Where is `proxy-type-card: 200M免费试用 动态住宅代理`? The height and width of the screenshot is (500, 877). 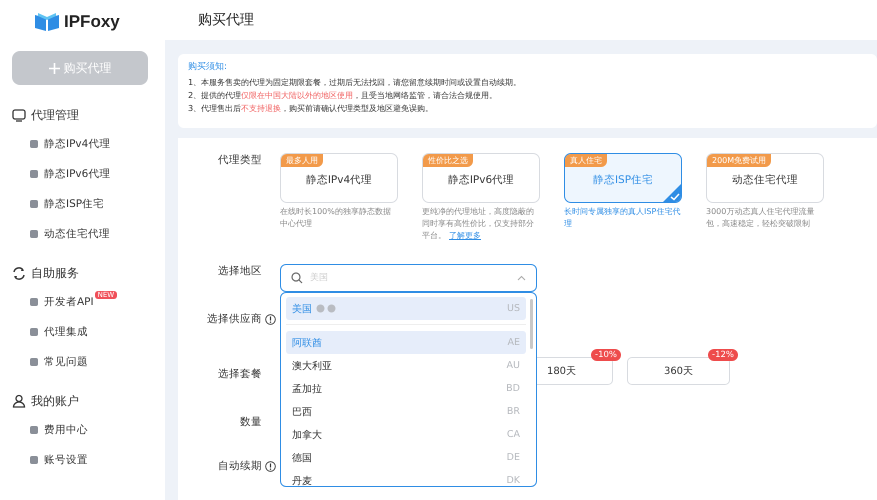 proxy-type-card: 200M免费试用 动态住宅代理 is located at coordinates (765, 178).